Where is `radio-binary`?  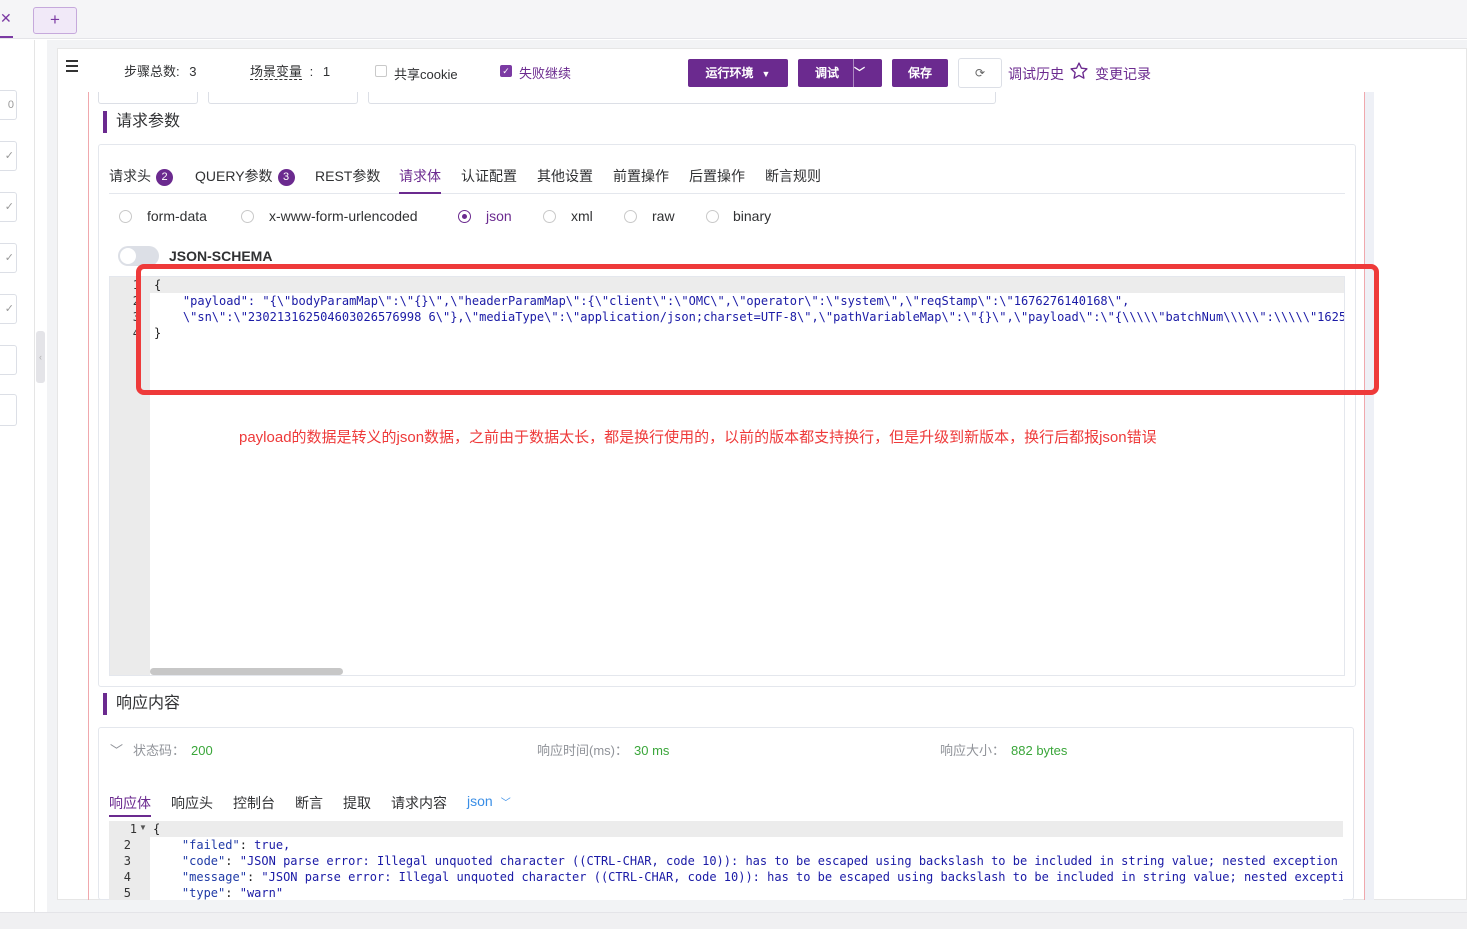 radio-binary is located at coordinates (712, 216).